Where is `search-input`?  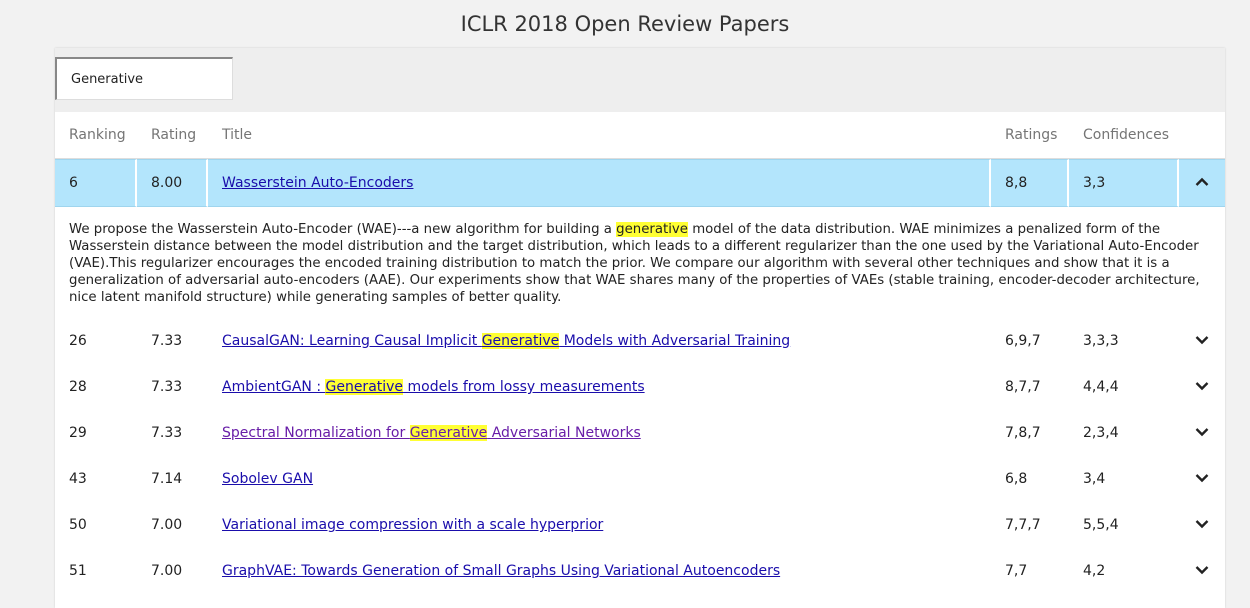 search-input is located at coordinates (144, 78).